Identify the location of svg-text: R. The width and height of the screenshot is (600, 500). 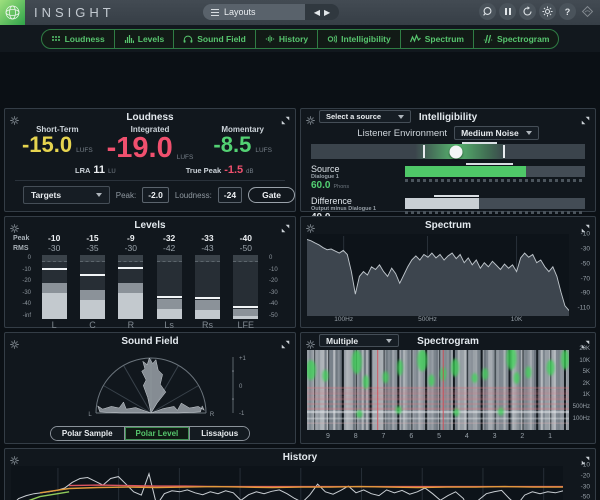
(212, 415).